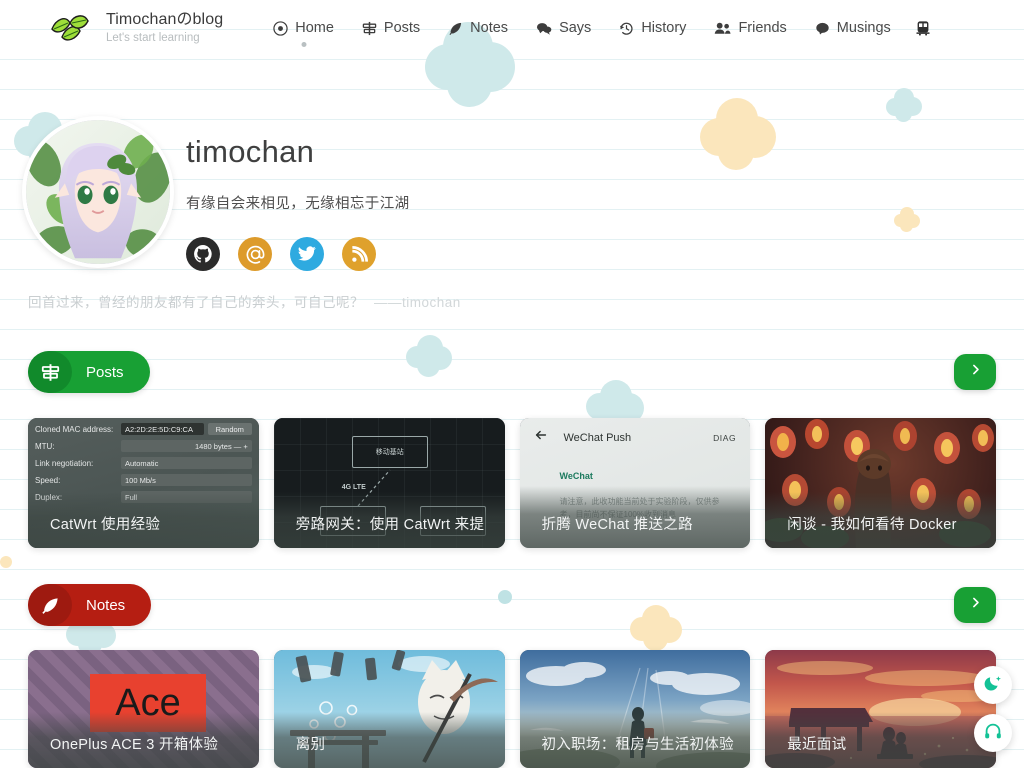 The height and width of the screenshot is (768, 1024). I want to click on brand: Timochanのblog Let's start learning, so click(111, 28).